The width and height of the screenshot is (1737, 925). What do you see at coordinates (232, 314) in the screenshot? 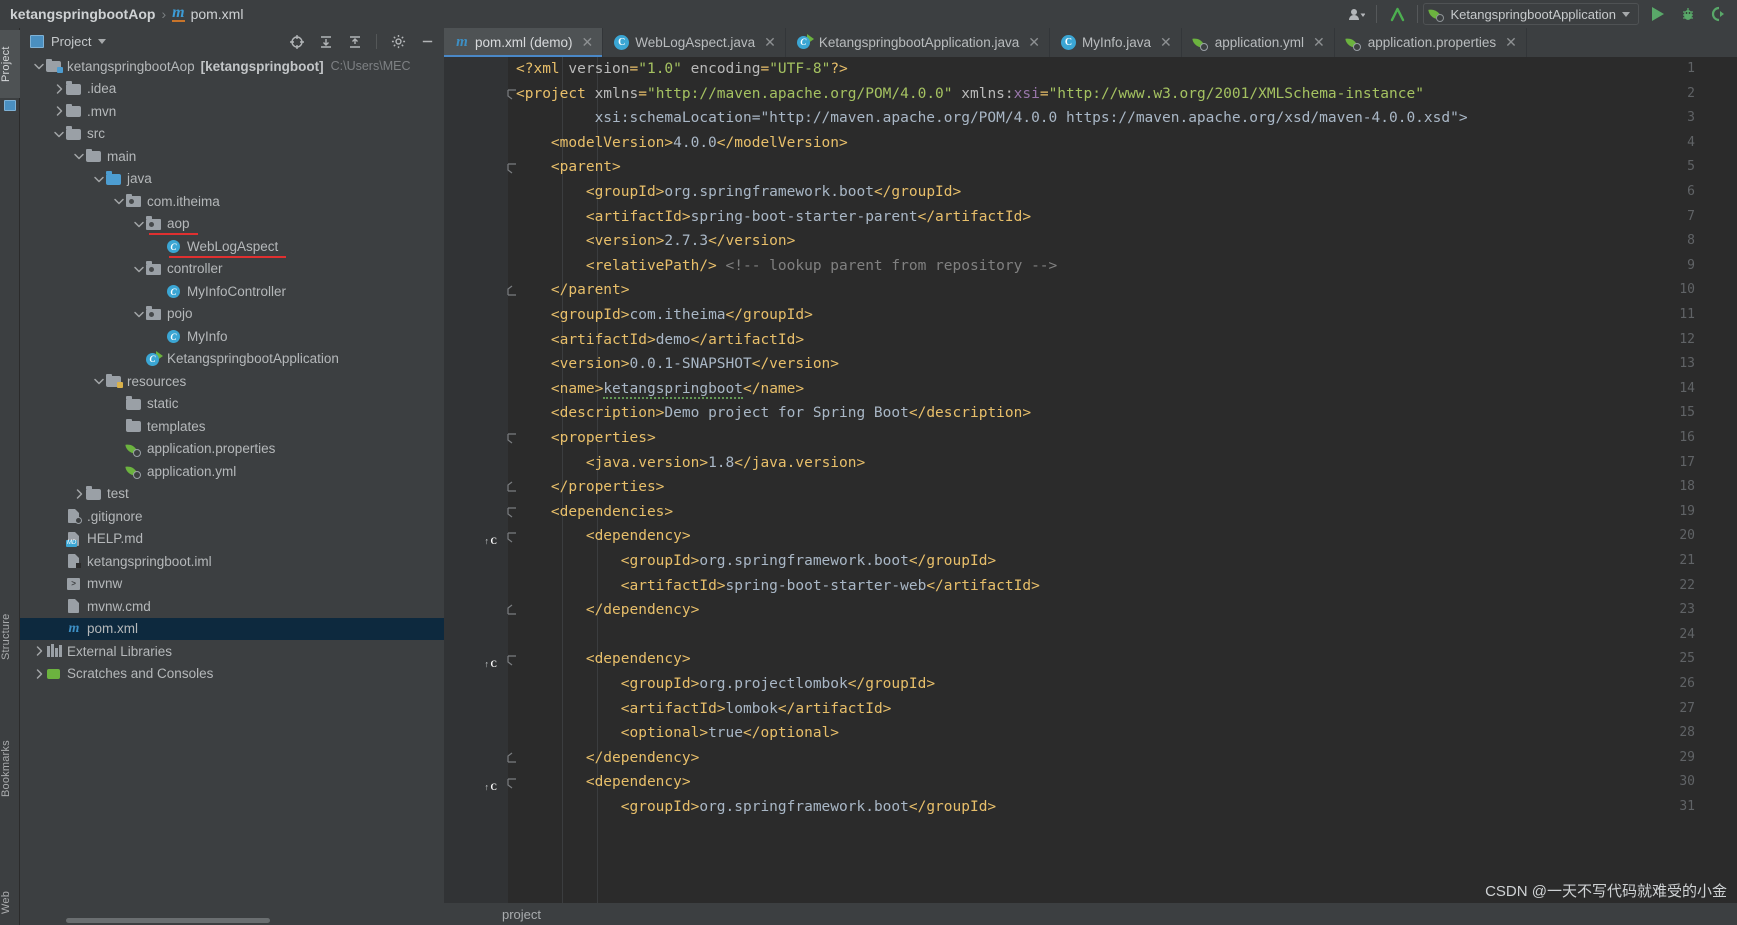
I see `tree-node-pojo: pojo` at bounding box center [232, 314].